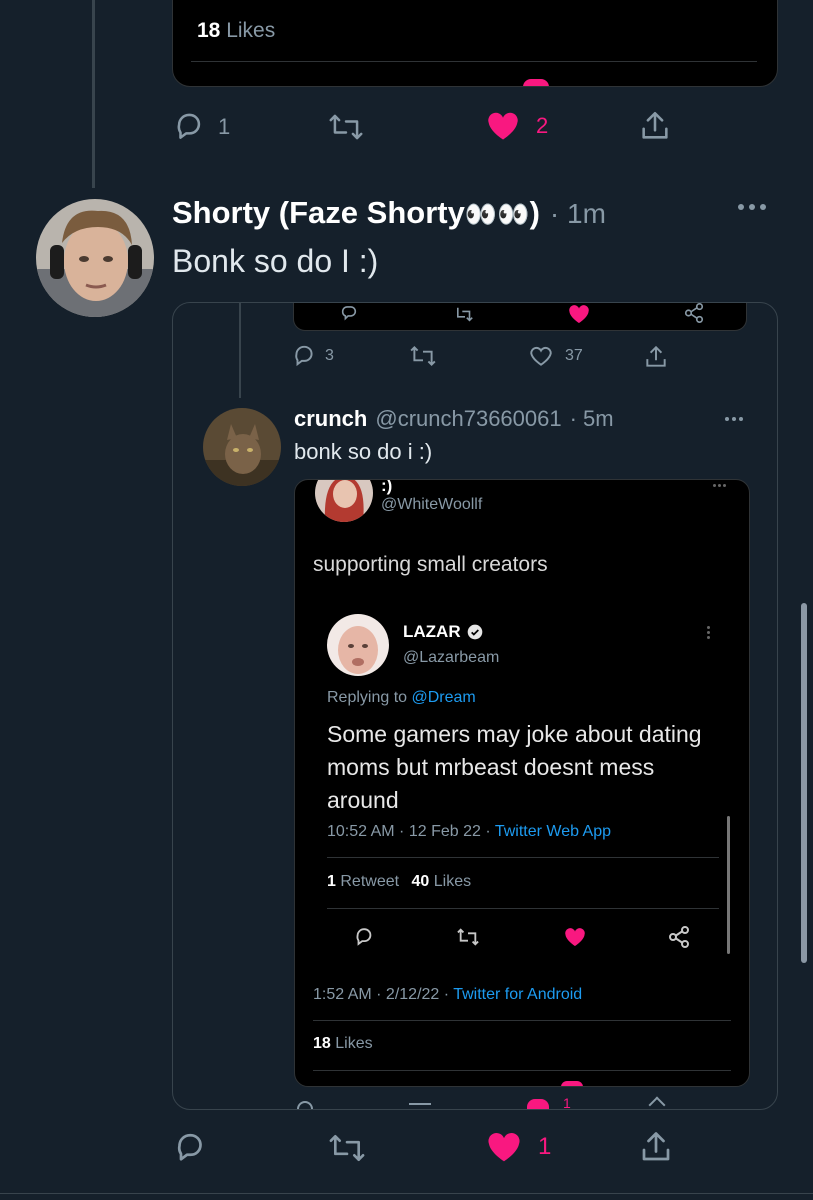  I want to click on clipped-actions: 1, so click(491, 1102).